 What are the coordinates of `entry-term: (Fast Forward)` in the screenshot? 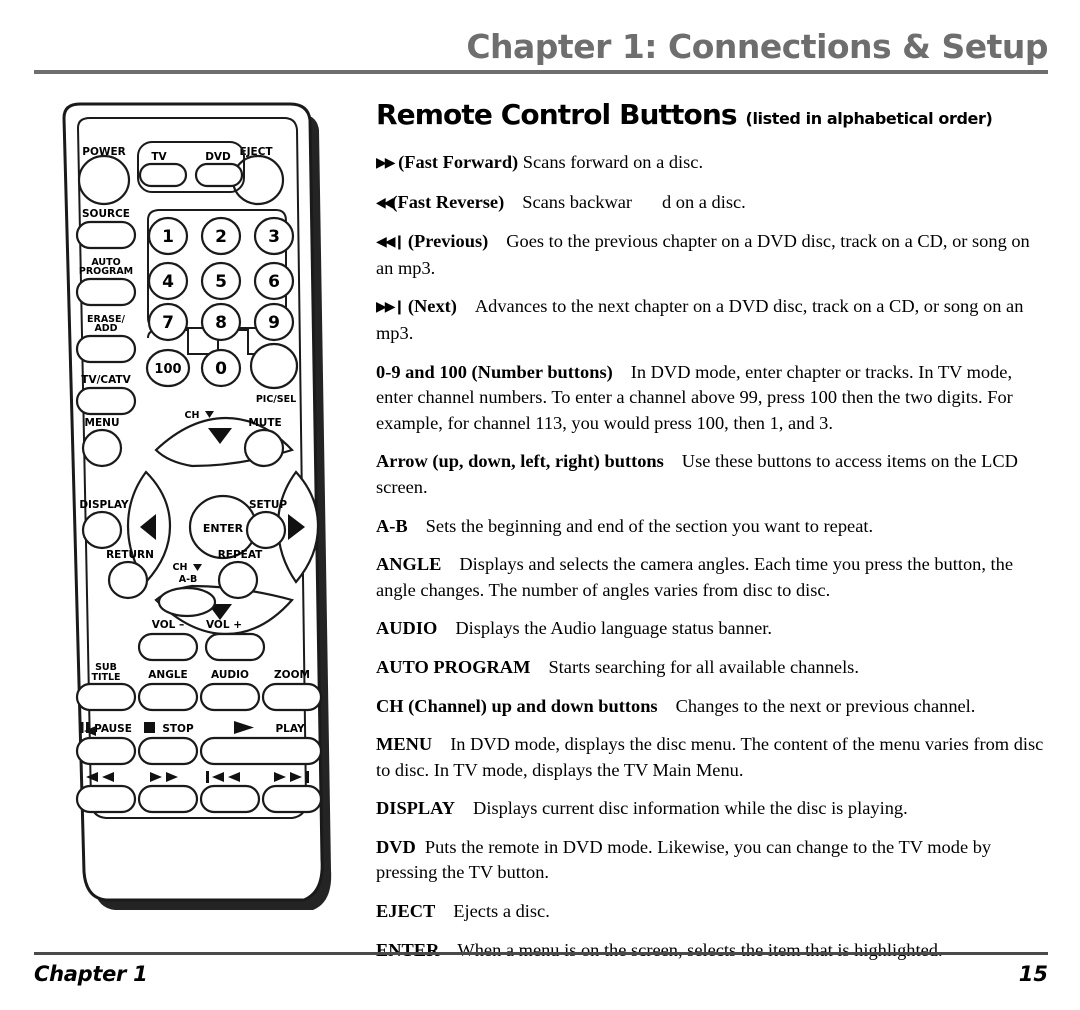 It's located at (458, 162).